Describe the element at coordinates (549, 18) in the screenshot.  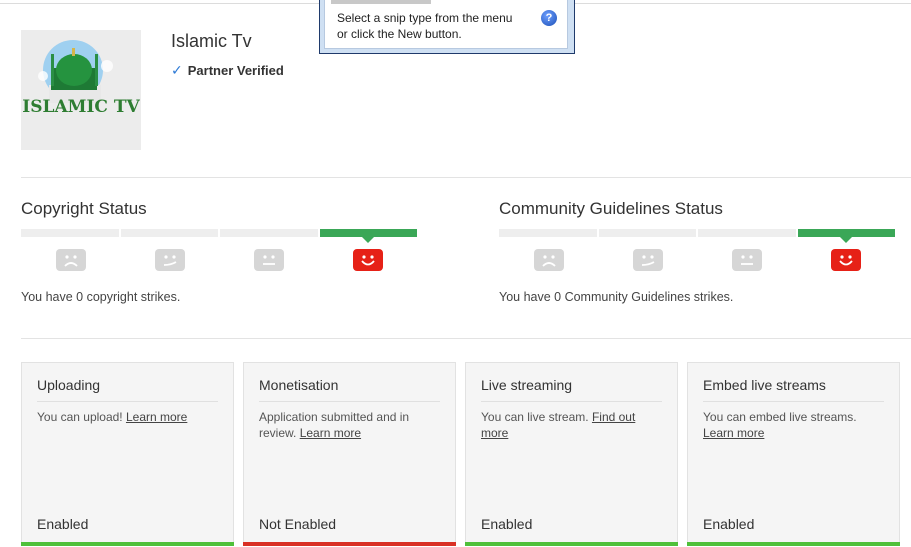
I see `help-icon: ?` at that location.